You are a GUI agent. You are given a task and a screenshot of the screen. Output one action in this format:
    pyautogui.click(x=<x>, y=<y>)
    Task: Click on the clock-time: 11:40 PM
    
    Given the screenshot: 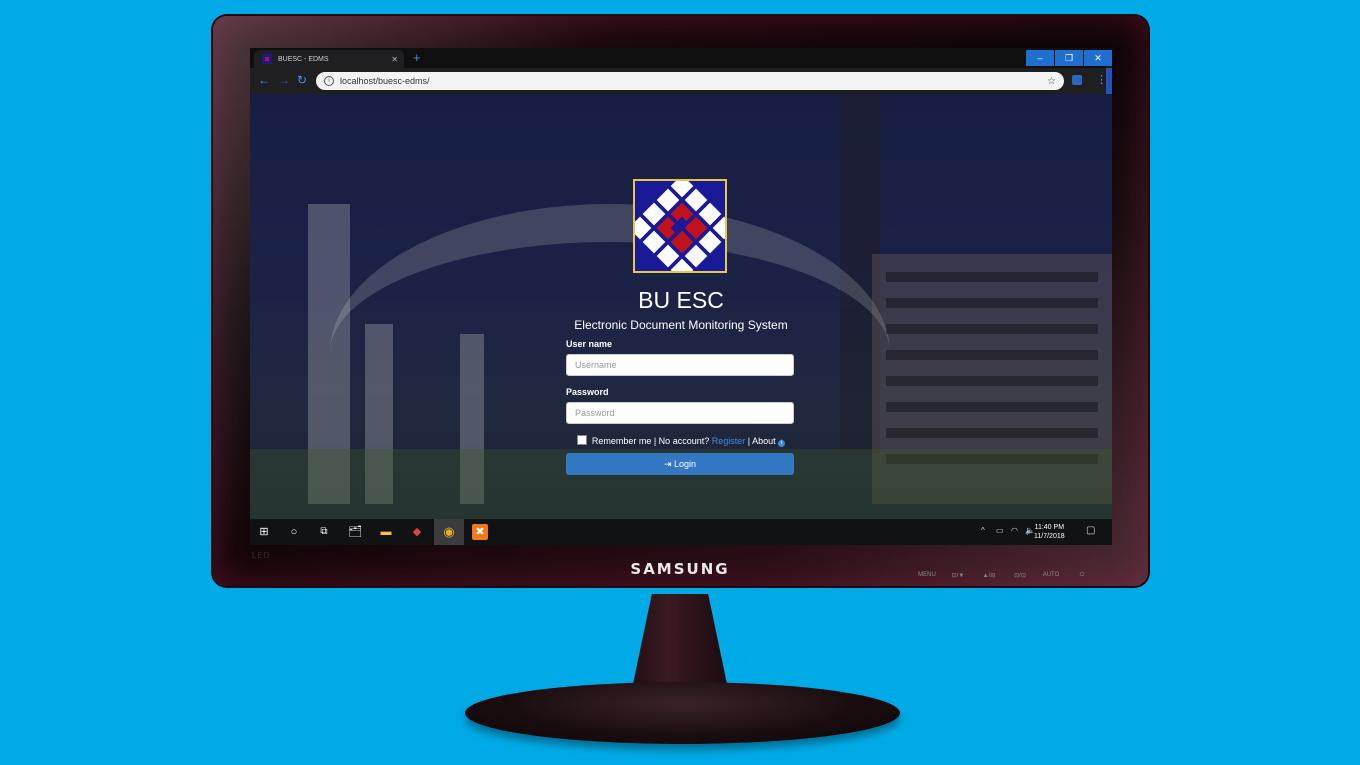 What is the action you would take?
    pyautogui.click(x=1049, y=527)
    